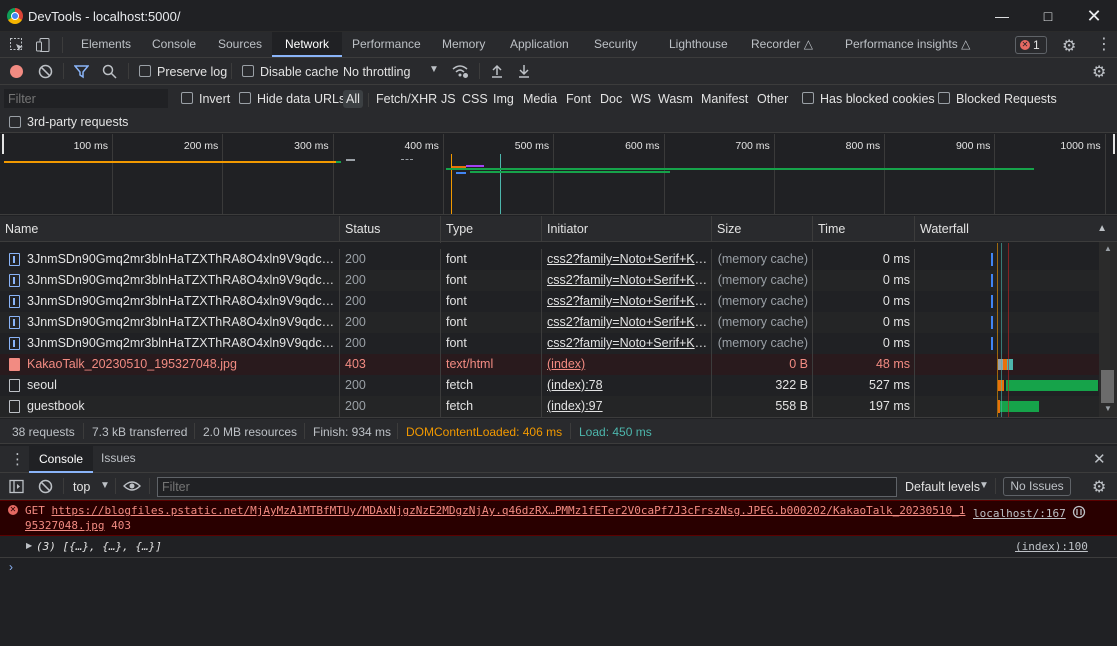 The image size is (1117, 646). Describe the element at coordinates (527, 487) in the screenshot. I see `console-filter-input` at that location.